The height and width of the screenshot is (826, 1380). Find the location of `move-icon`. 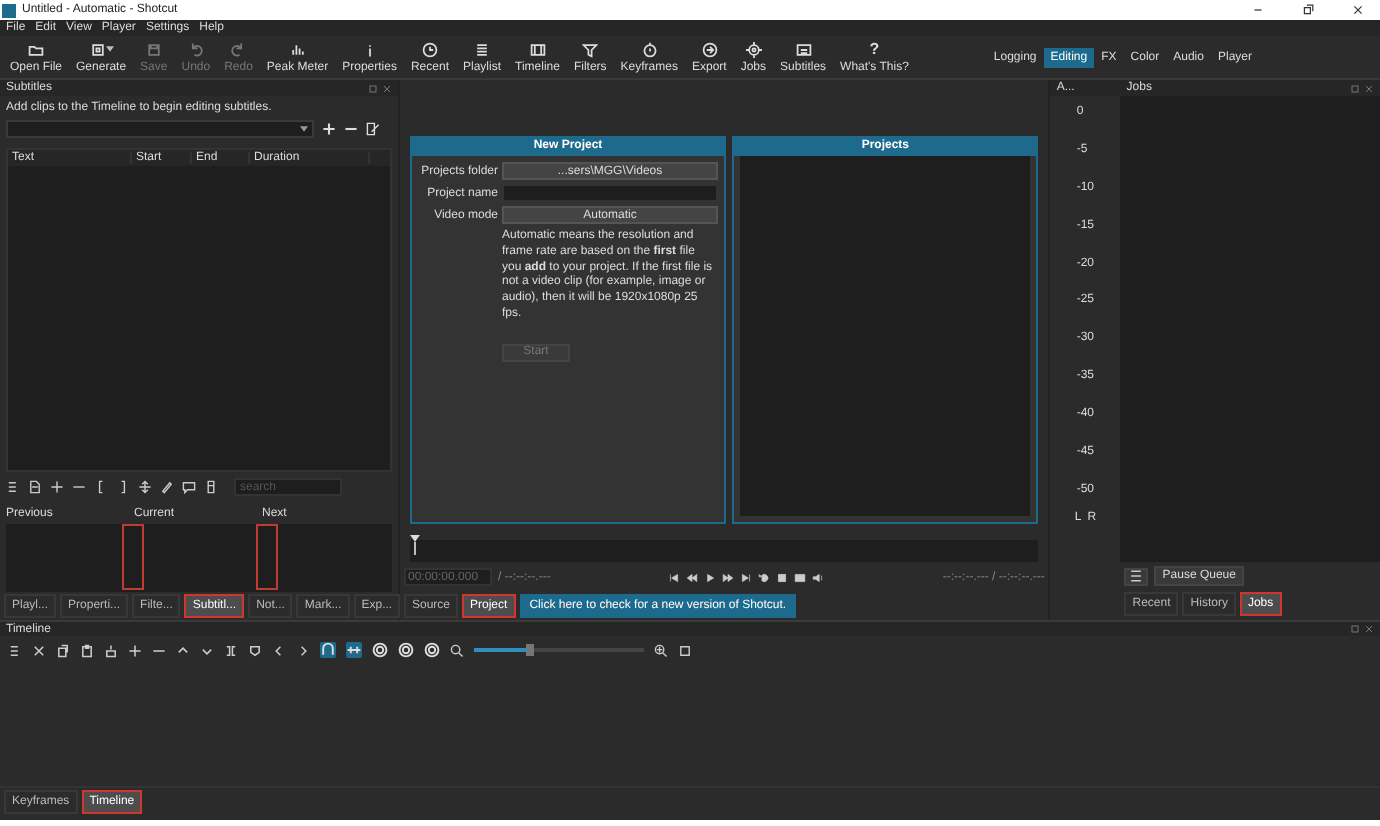

move-icon is located at coordinates (145, 487).